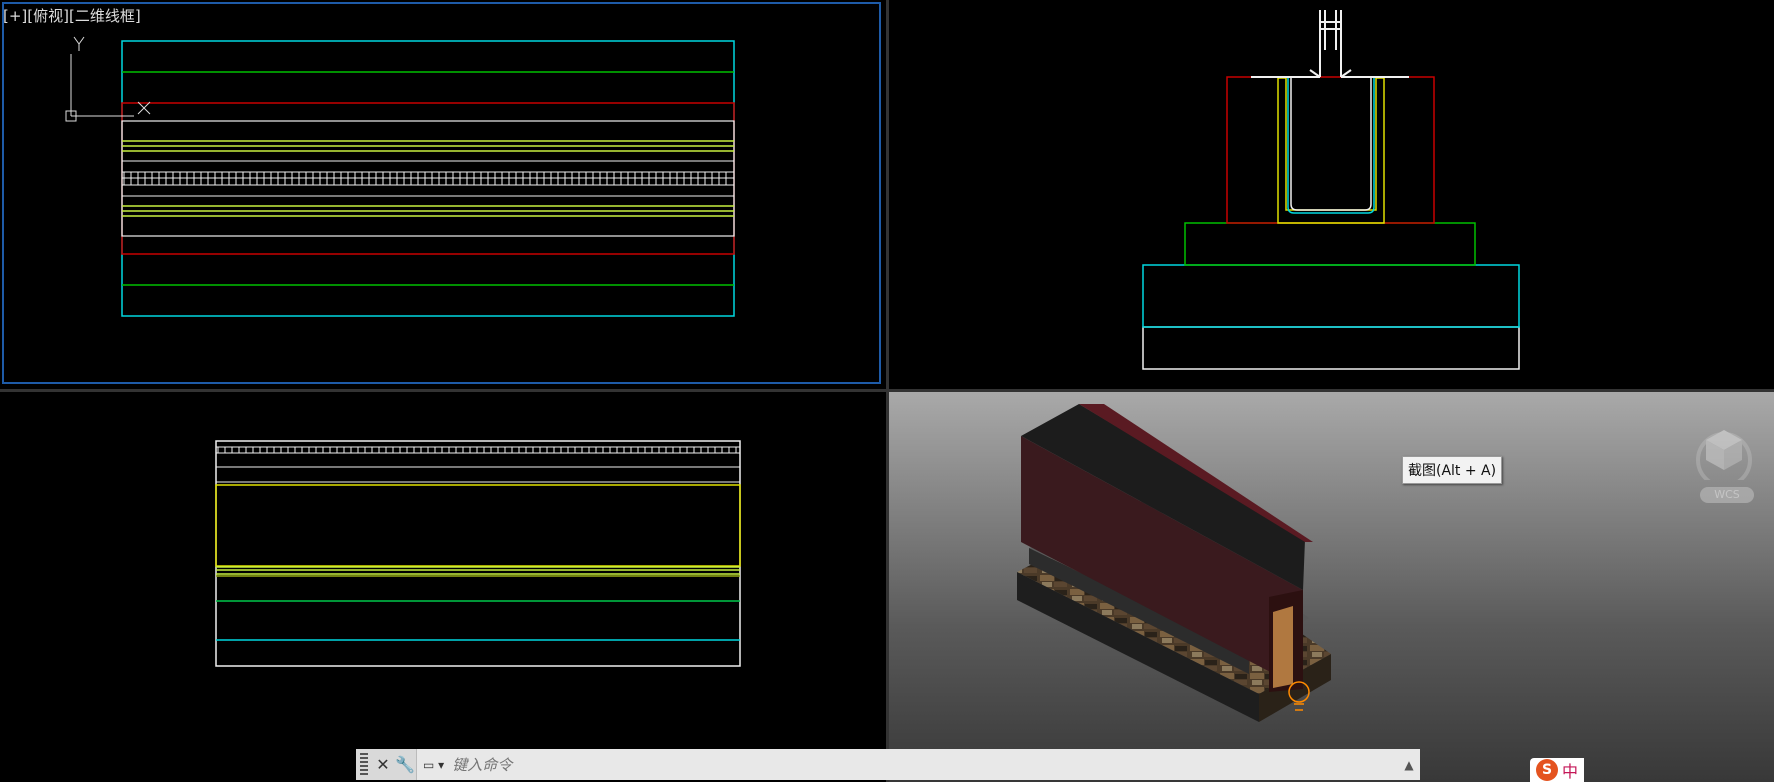 The image size is (1774, 782). I want to click on command-line: ✕ 🔧 ▭ ▾ ▲, so click(888, 764).